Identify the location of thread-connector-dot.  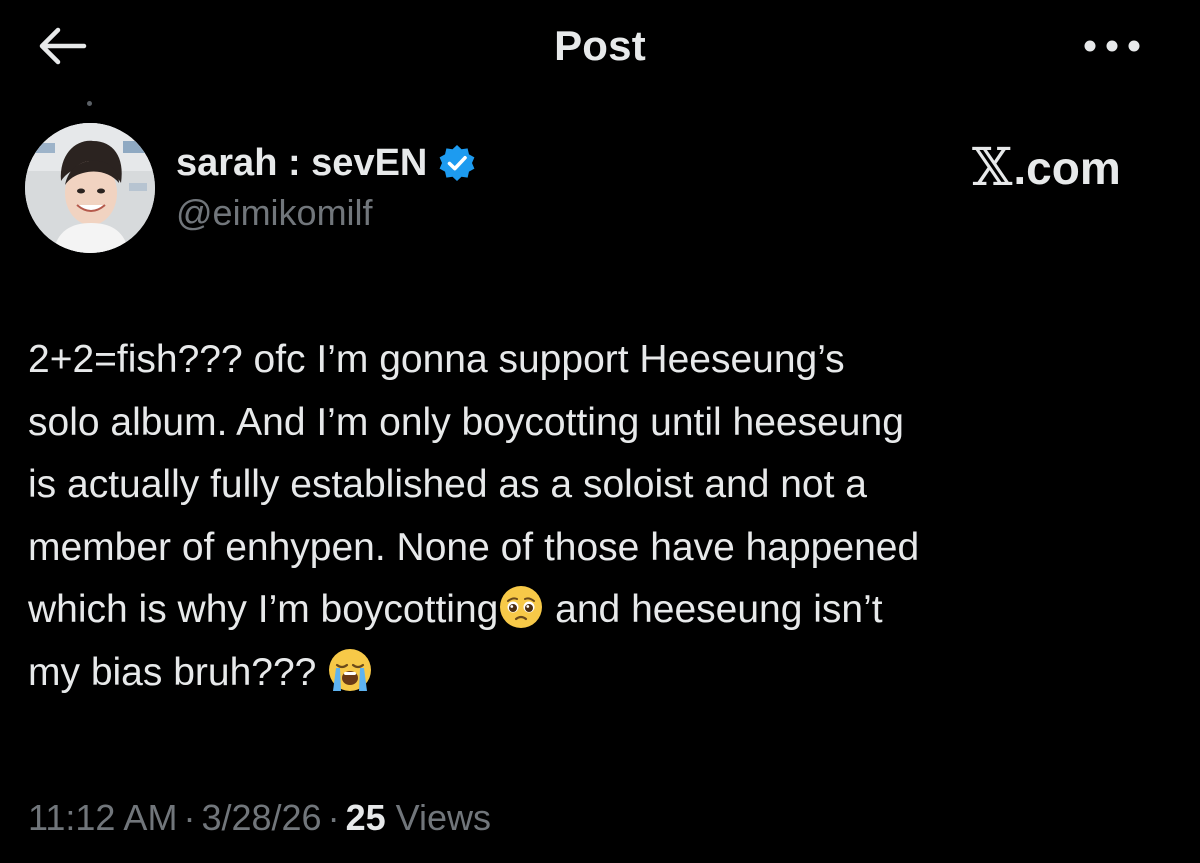
(89, 103).